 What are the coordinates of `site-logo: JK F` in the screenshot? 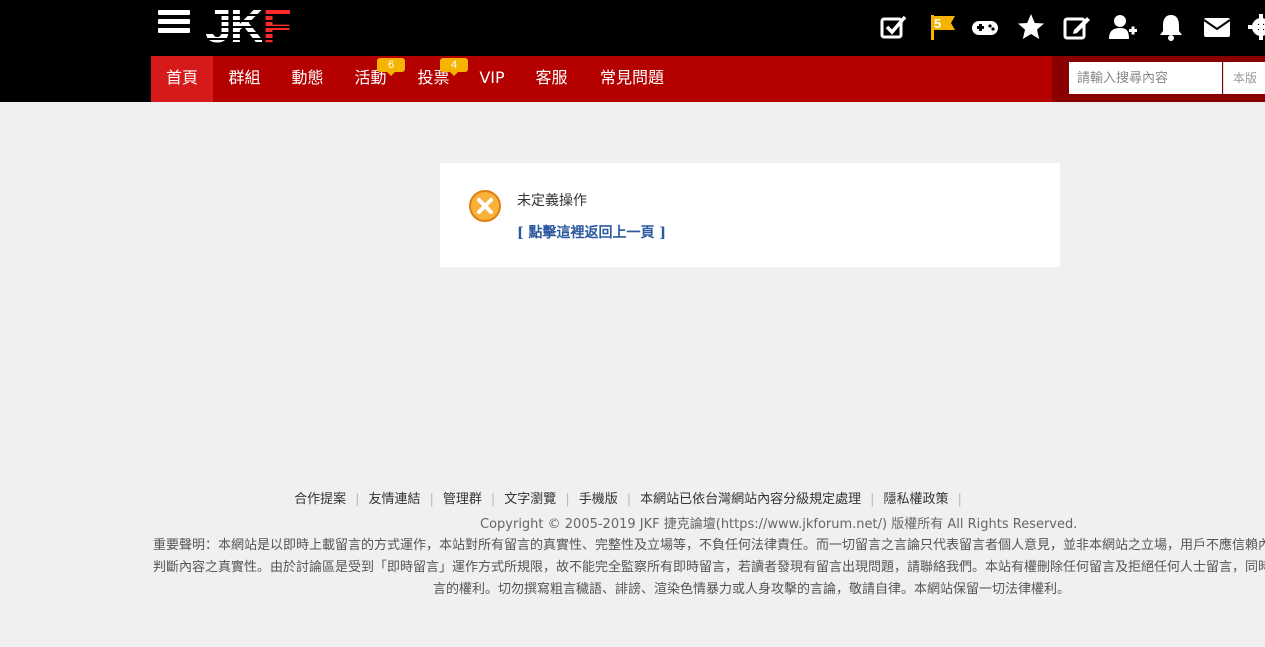 It's located at (248, 27).